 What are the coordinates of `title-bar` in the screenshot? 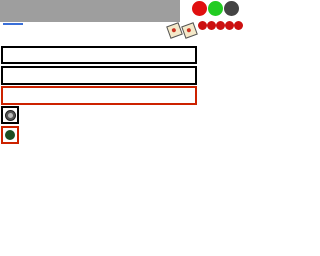 It's located at (90, 11).